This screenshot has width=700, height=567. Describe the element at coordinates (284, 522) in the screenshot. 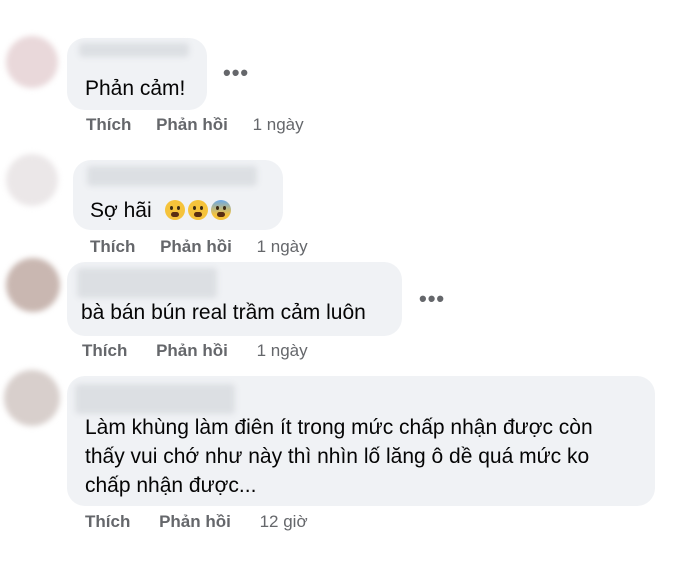

I see `comment-timestamp: 12 giờ` at that location.